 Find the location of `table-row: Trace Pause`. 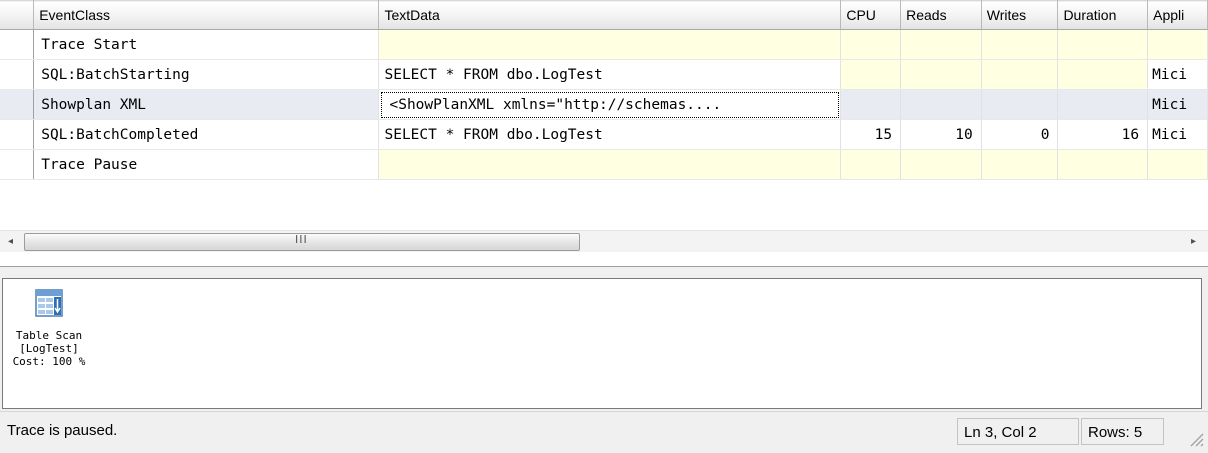

table-row: Trace Pause is located at coordinates (604, 164).